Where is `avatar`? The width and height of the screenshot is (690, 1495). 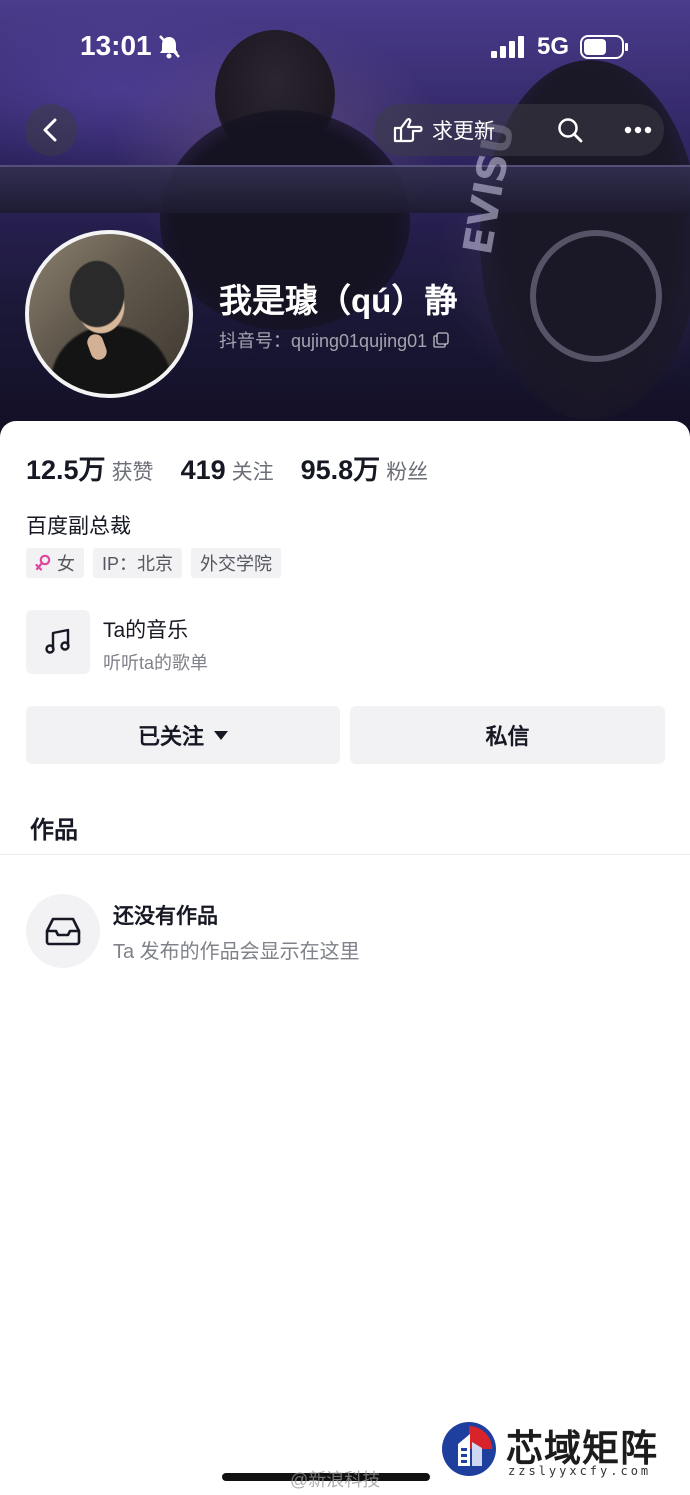 avatar is located at coordinates (109, 314).